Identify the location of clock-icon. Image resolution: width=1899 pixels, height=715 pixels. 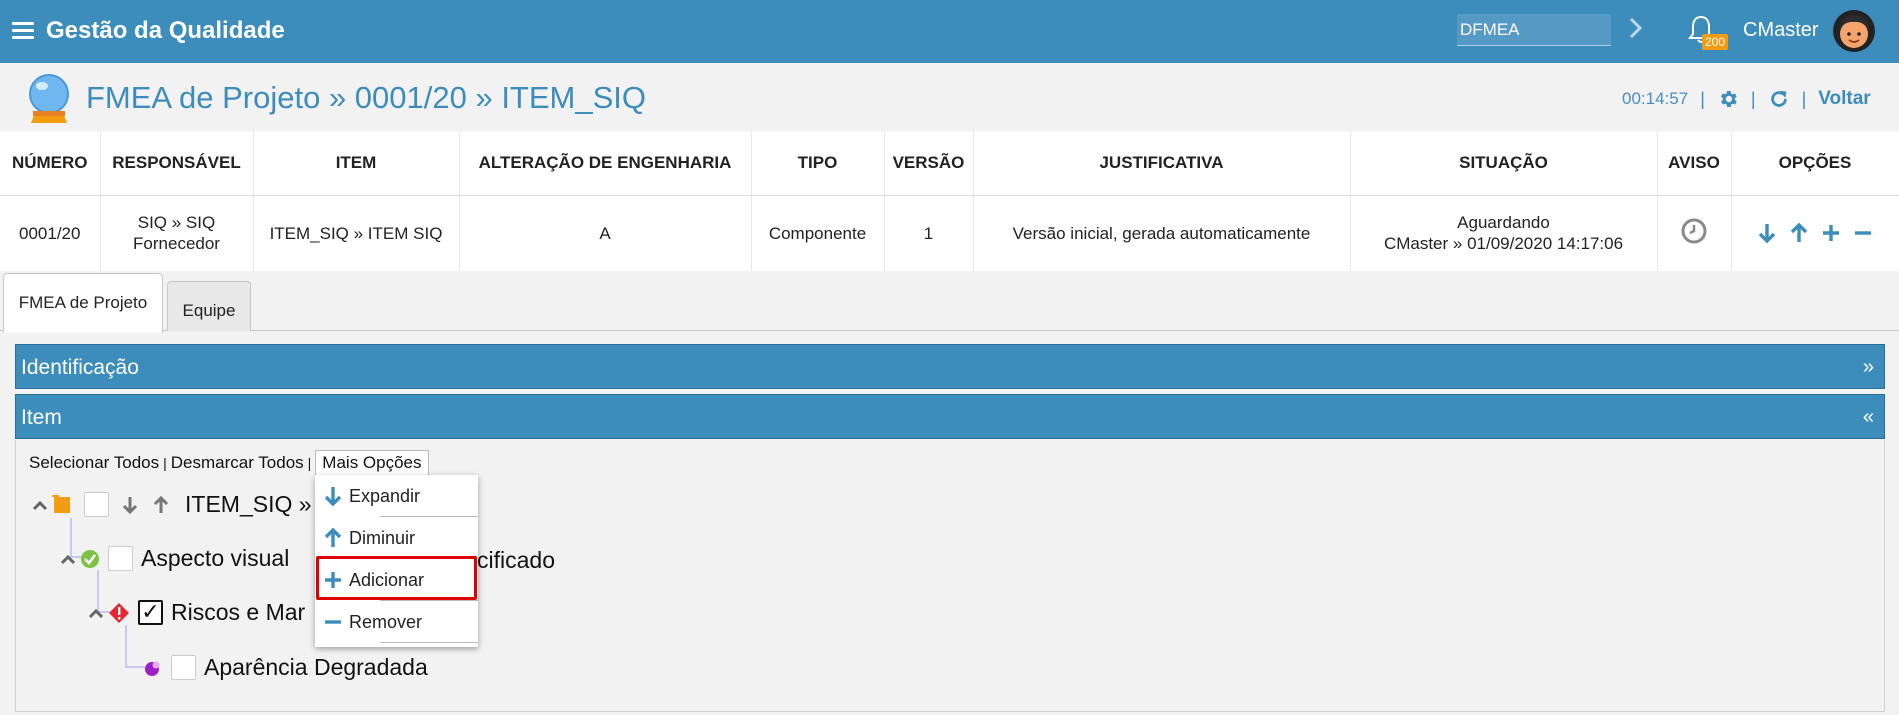
(1694, 231).